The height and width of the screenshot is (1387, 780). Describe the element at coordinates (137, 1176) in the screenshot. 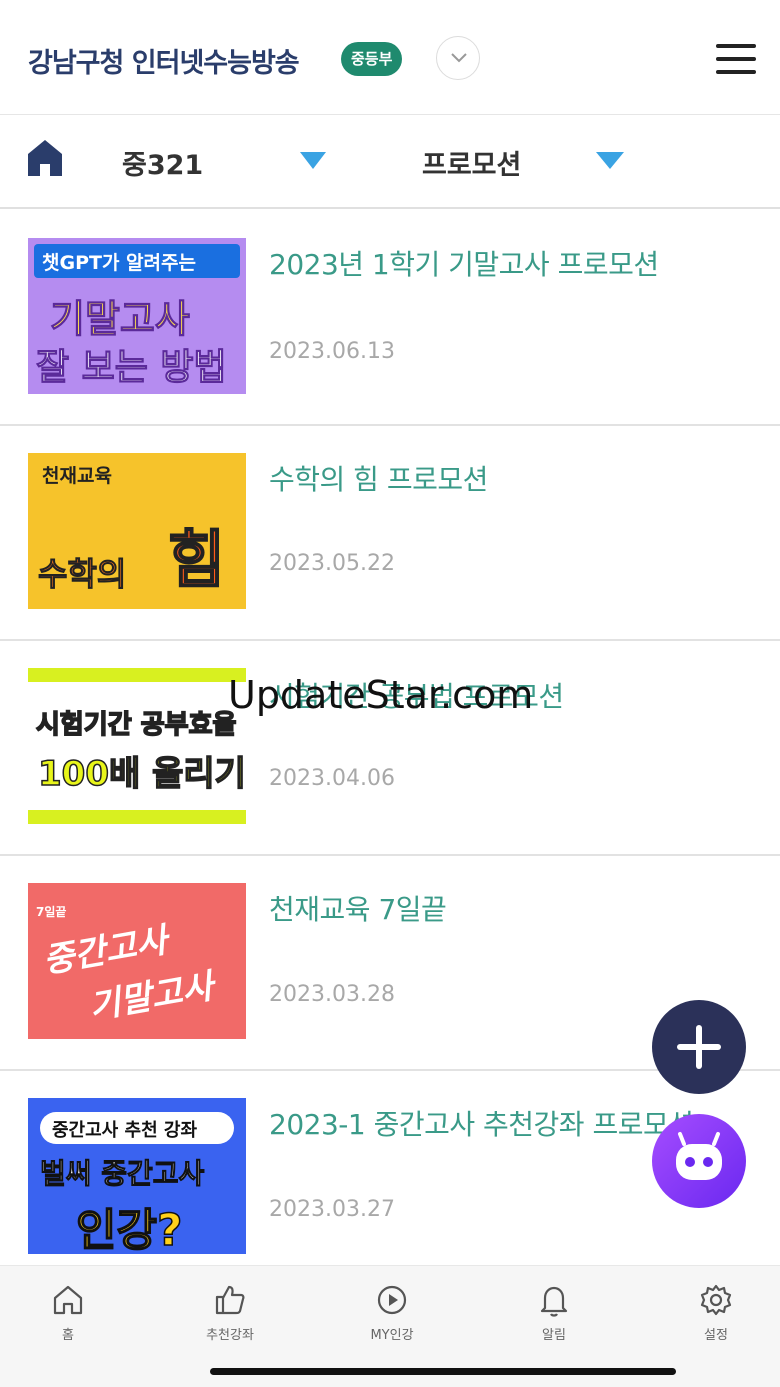

I see `item-thumbnail: 중간고사 추천 강좌 벌써 중간고사 인강?` at that location.